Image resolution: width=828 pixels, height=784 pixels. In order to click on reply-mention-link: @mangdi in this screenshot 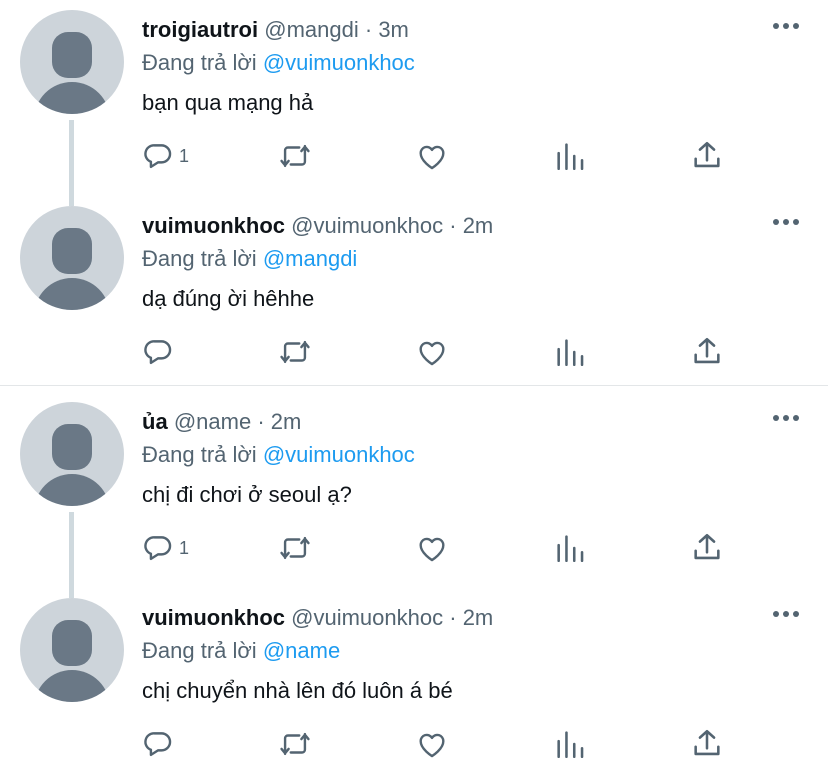, I will do `click(310, 258)`.